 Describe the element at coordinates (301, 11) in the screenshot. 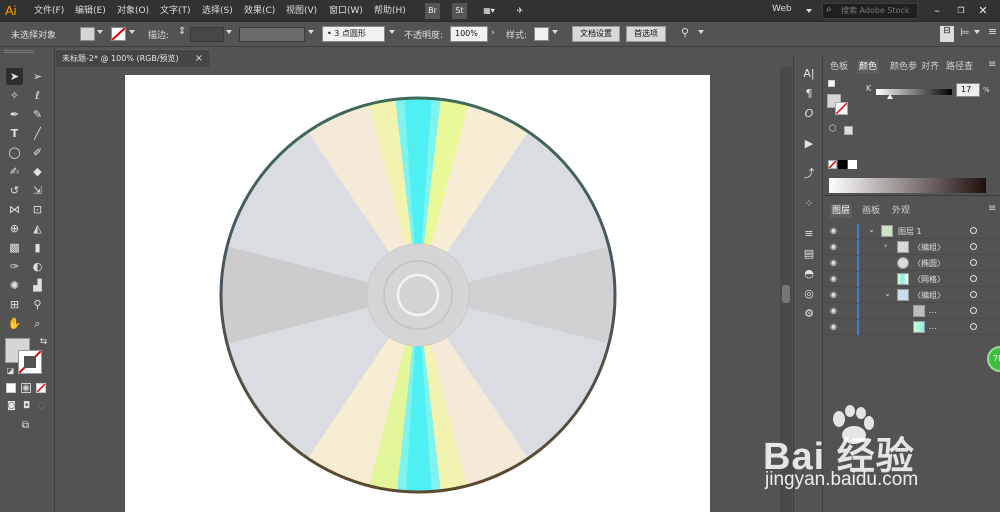

I see `menu-view: 视图(V)` at that location.